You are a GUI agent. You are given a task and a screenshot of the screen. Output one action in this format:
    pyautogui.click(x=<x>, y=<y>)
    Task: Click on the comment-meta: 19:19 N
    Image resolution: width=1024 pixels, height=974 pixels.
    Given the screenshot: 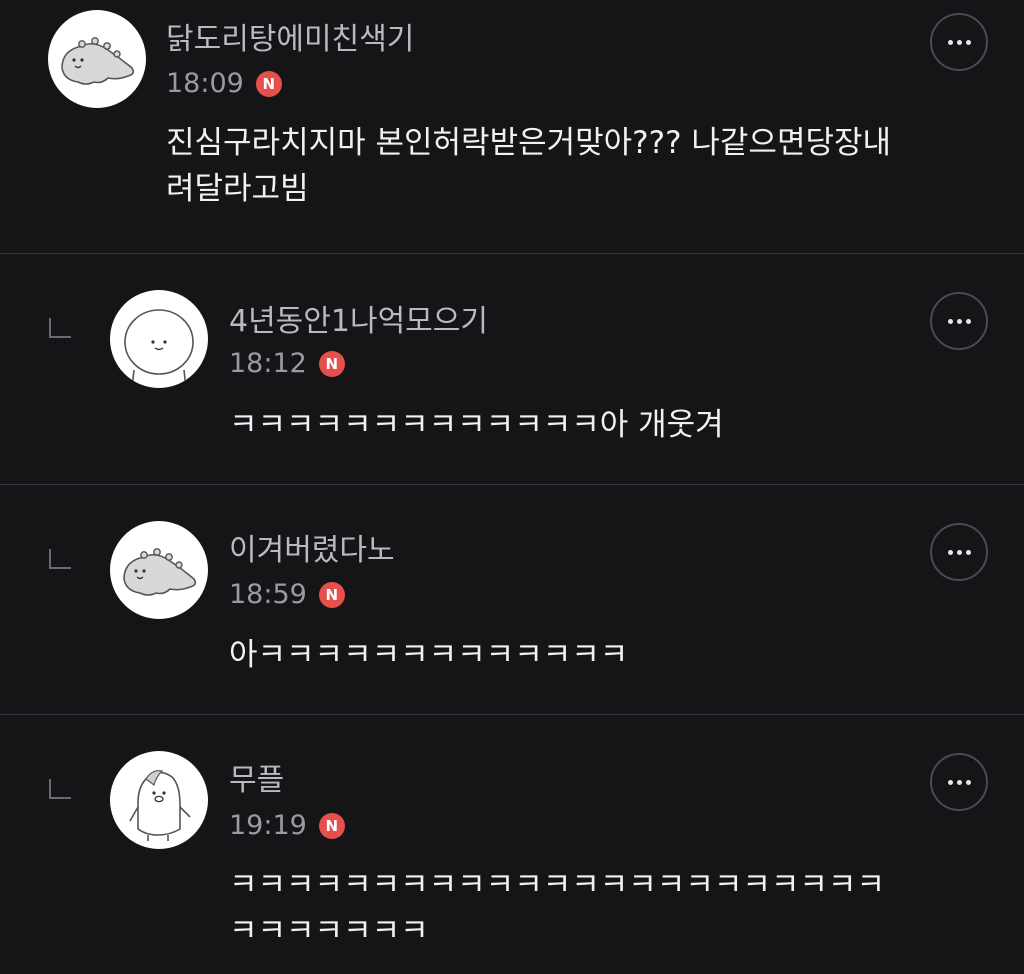 What is the action you would take?
    pyautogui.click(x=287, y=826)
    